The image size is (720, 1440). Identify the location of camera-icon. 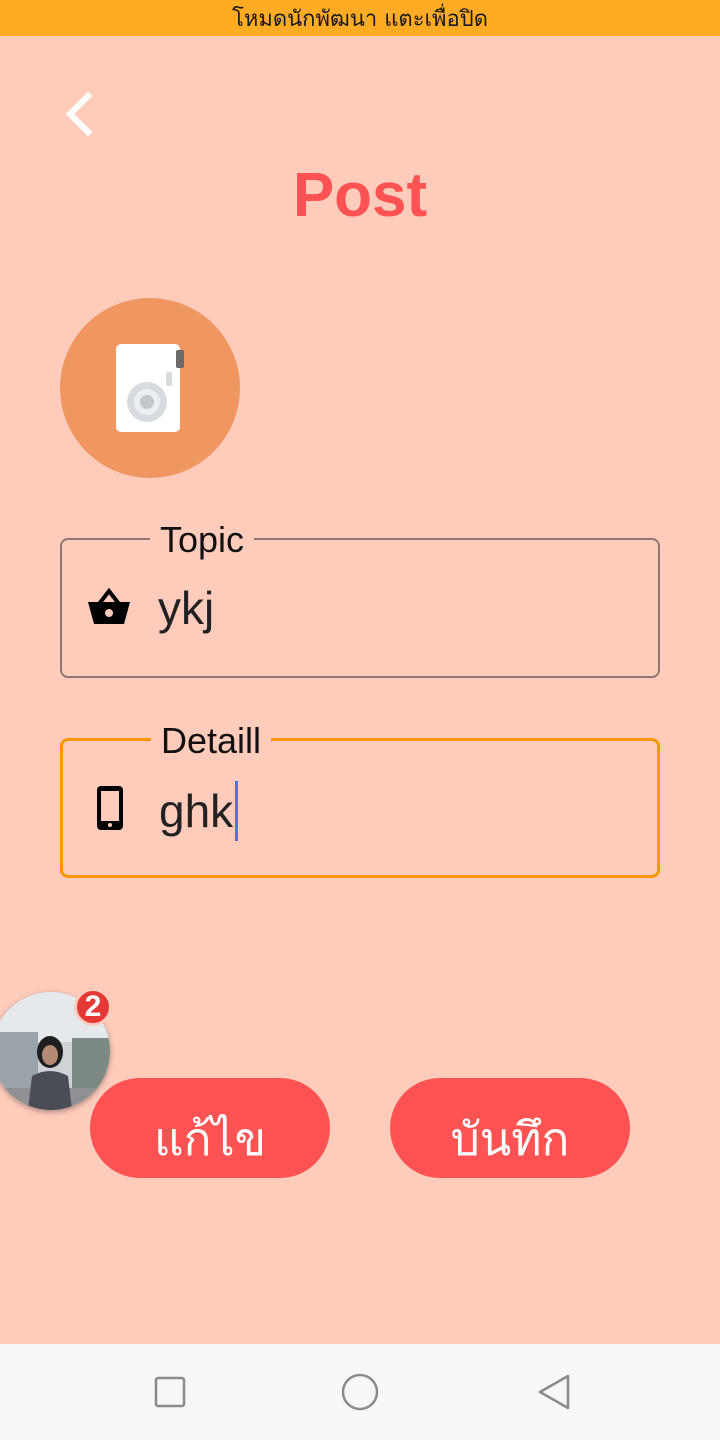
(150, 388).